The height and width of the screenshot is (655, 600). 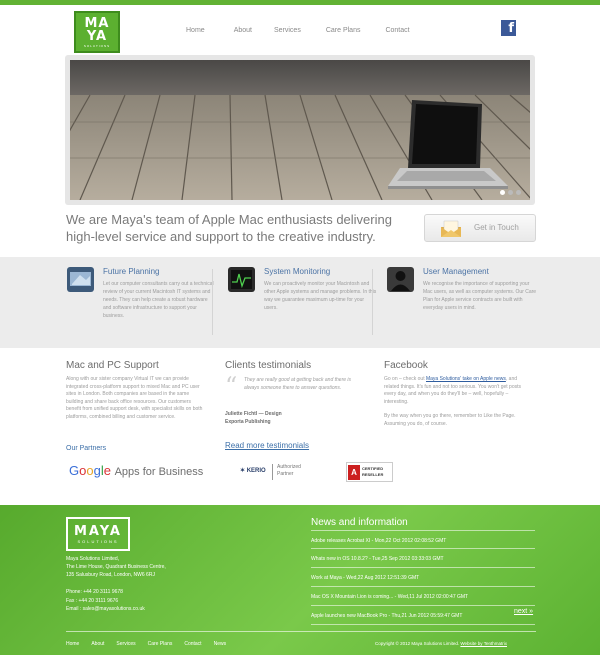 I want to click on feature-title: System Monitoring, so click(x=297, y=271).